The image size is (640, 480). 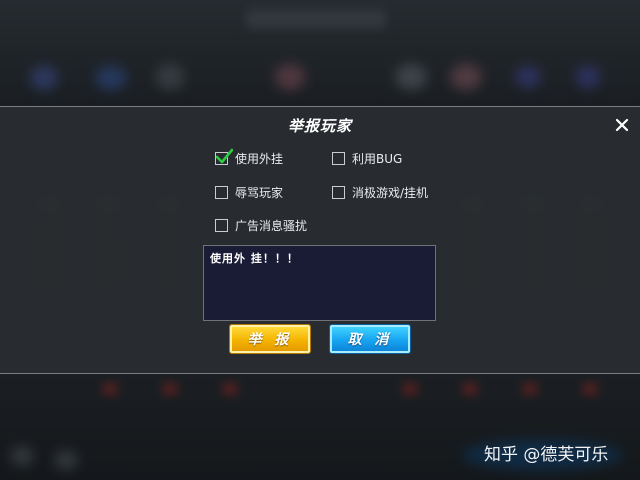 What do you see at coordinates (259, 192) in the screenshot?
I see `option-label: 辱骂玩家` at bounding box center [259, 192].